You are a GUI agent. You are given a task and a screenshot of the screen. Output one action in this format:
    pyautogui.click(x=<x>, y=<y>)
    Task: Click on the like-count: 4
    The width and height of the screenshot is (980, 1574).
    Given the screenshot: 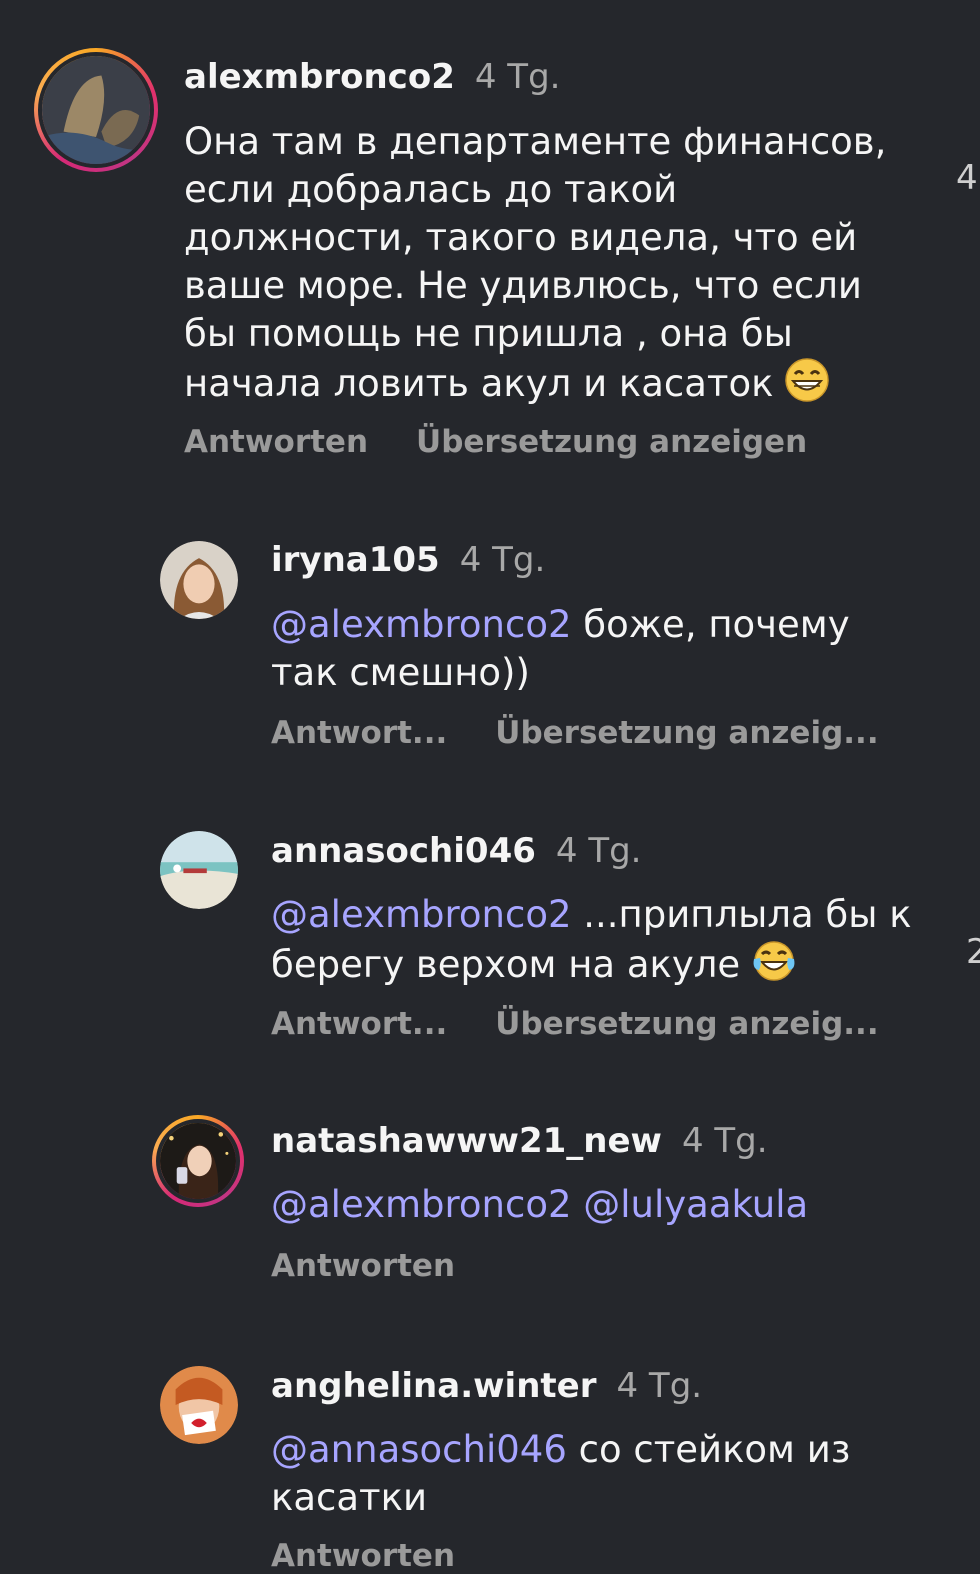 What is the action you would take?
    pyautogui.click(x=967, y=178)
    